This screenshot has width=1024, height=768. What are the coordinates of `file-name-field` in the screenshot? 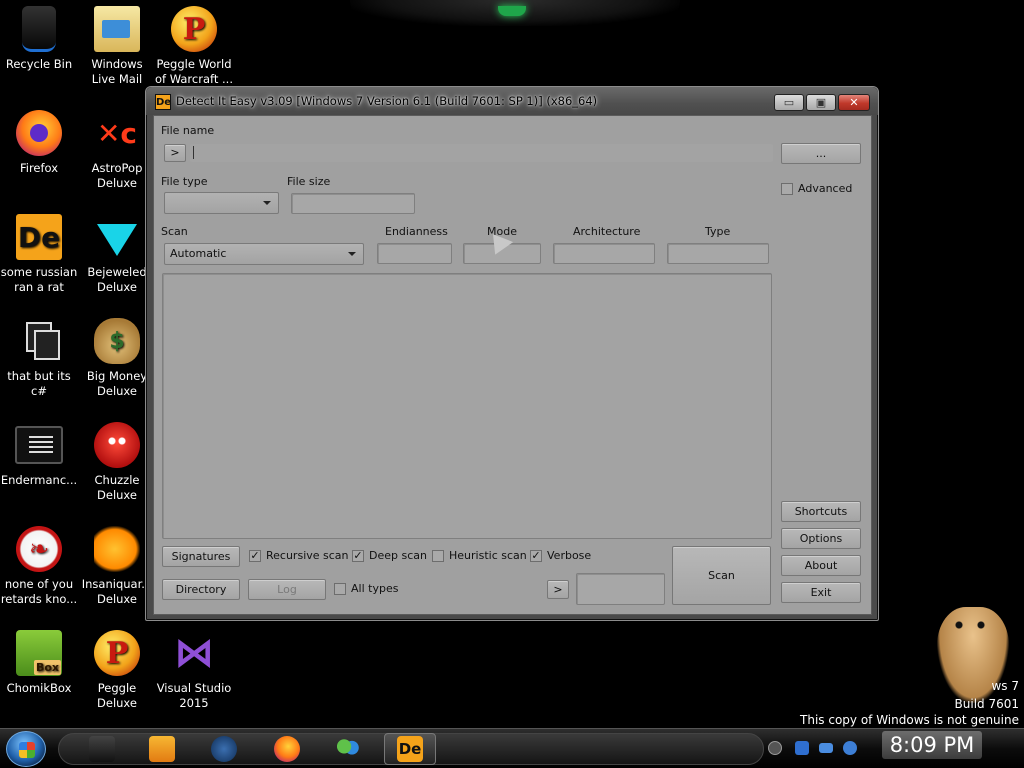 It's located at (481, 153).